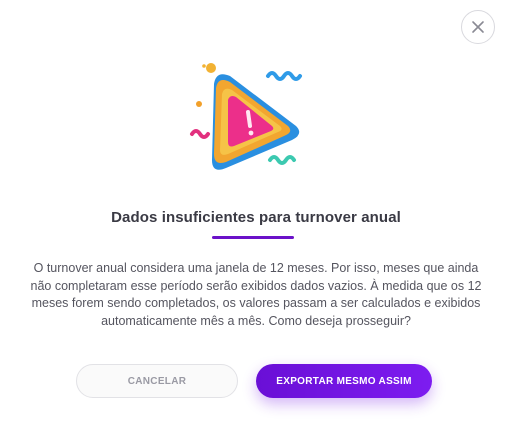 The width and height of the screenshot is (512, 441). I want to click on close-icon, so click(478, 27).